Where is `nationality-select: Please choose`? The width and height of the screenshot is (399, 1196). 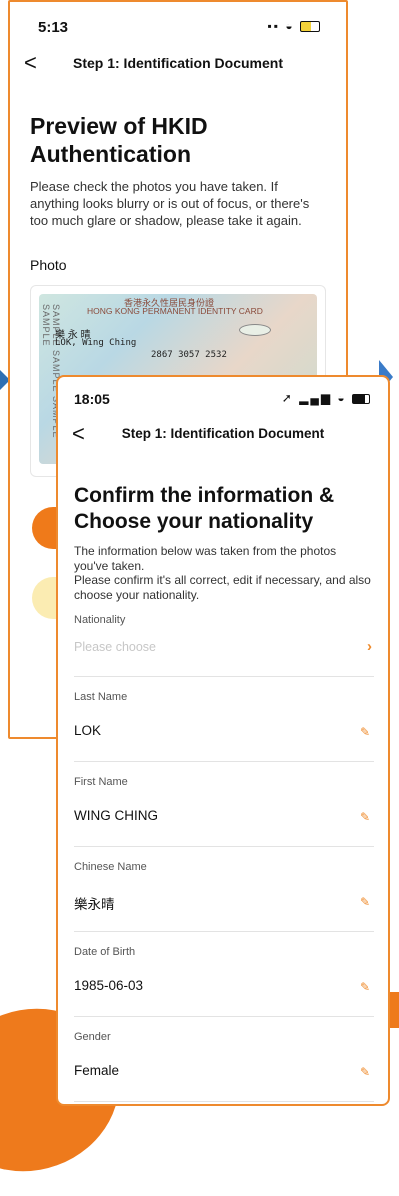
nationality-select: Please choose is located at coordinates (115, 647).